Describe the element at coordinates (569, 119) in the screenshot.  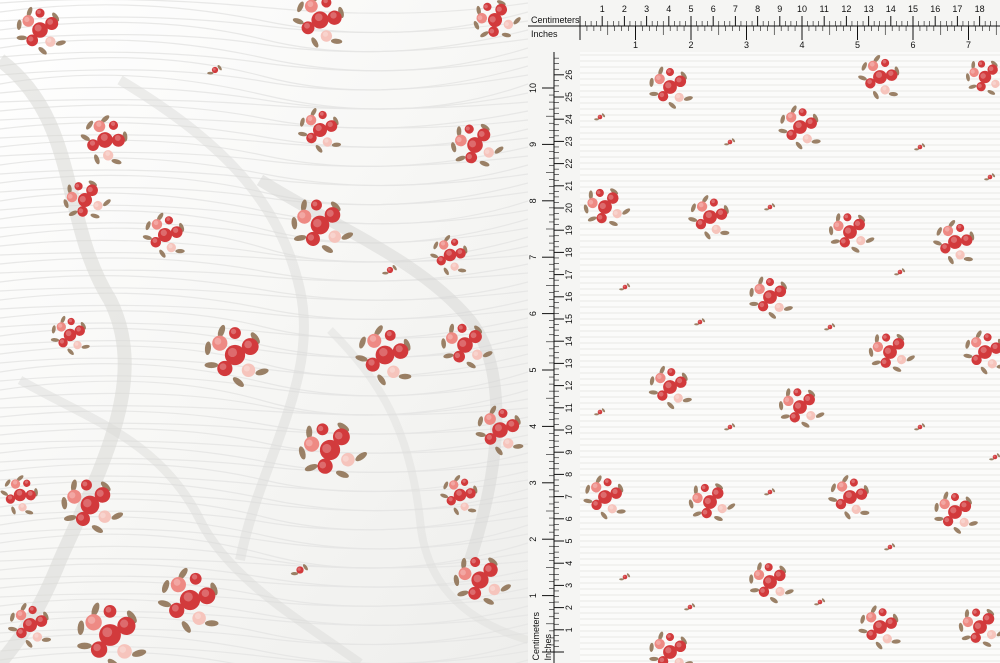
I see `ruler-tick-label: 24` at that location.